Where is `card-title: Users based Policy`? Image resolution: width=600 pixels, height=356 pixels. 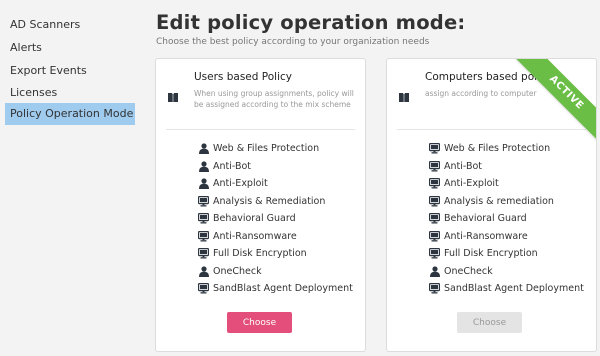
card-title: Users based Policy is located at coordinates (243, 77).